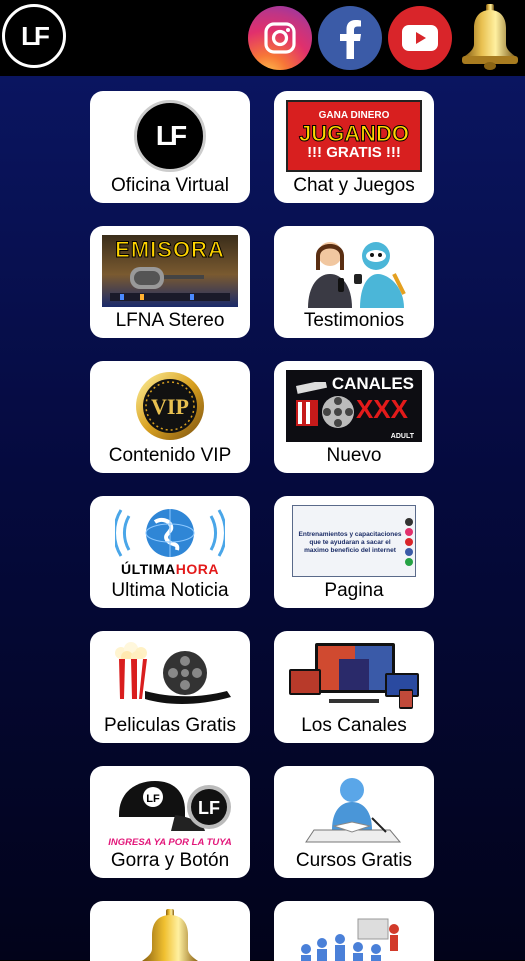  Describe the element at coordinates (350, 939) in the screenshot. I see `classroom-people-icon` at that location.